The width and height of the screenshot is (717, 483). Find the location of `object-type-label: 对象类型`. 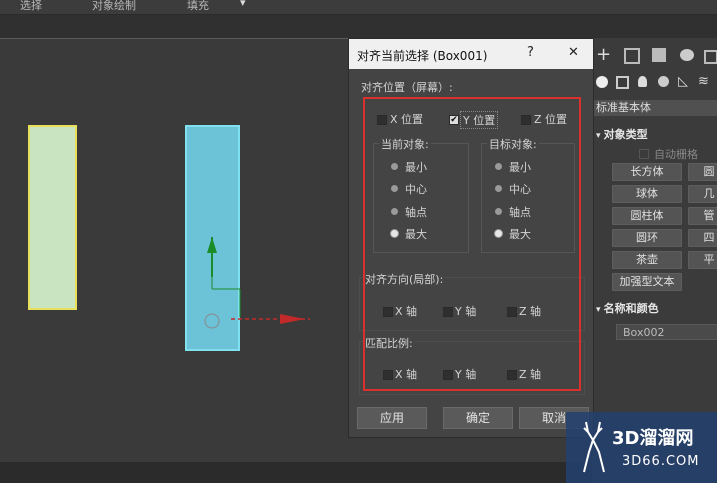

object-type-label: 对象类型 is located at coordinates (625, 134).